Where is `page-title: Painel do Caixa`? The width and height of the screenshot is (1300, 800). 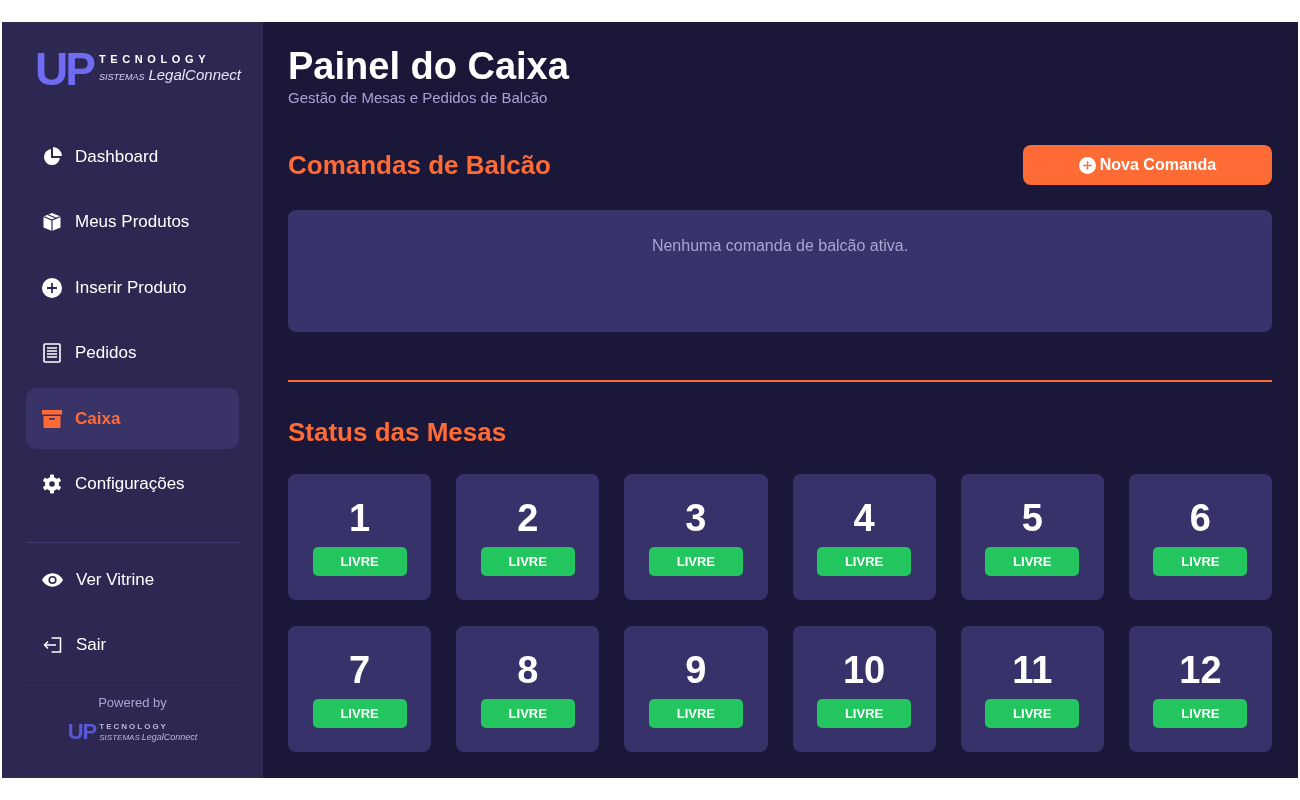
page-title: Painel do Caixa is located at coordinates (429, 66).